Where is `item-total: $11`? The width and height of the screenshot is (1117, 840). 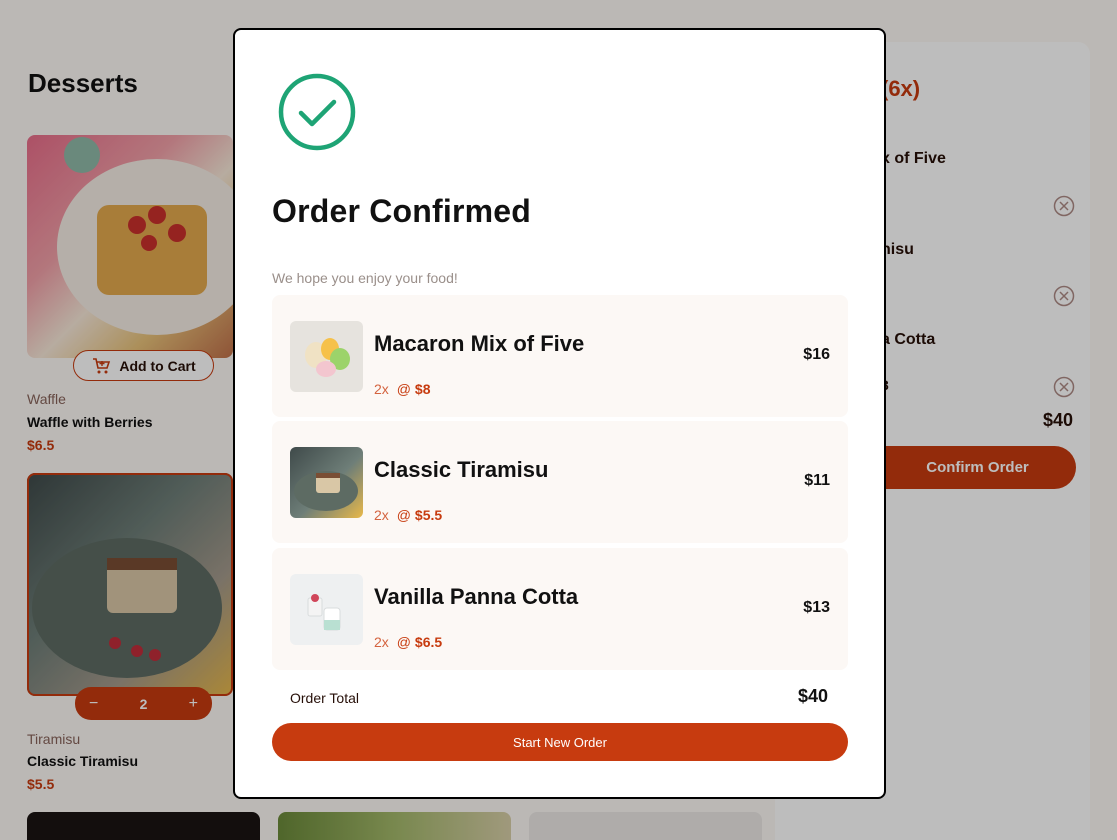
item-total: $11 is located at coordinates (817, 480).